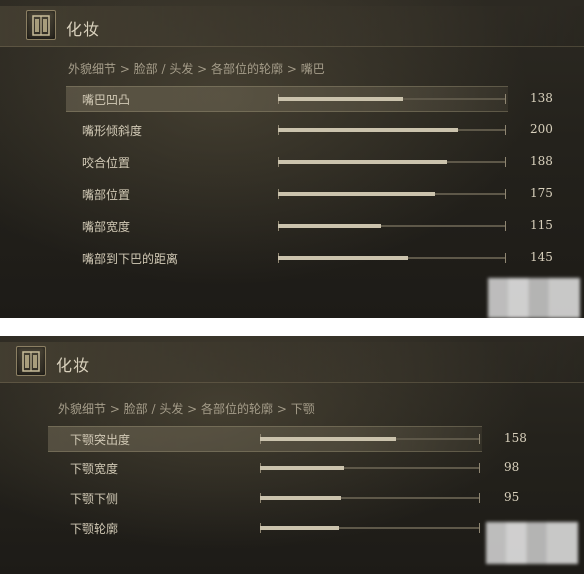  I want to click on slider-row: 下颚宽度 98, so click(283, 468).